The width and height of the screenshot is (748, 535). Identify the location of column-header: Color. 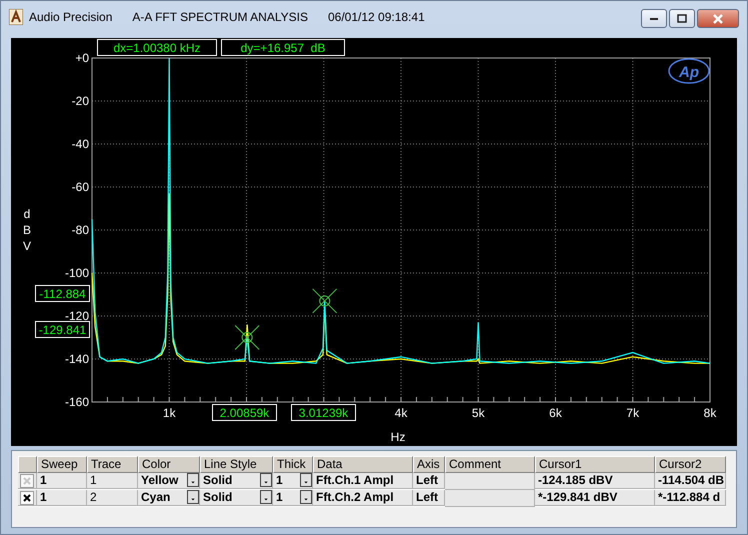
(169, 464).